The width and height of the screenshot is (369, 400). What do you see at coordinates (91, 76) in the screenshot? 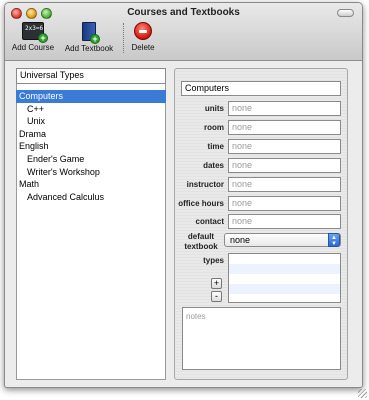
I see `outline-filter-field: Universal Types` at bounding box center [91, 76].